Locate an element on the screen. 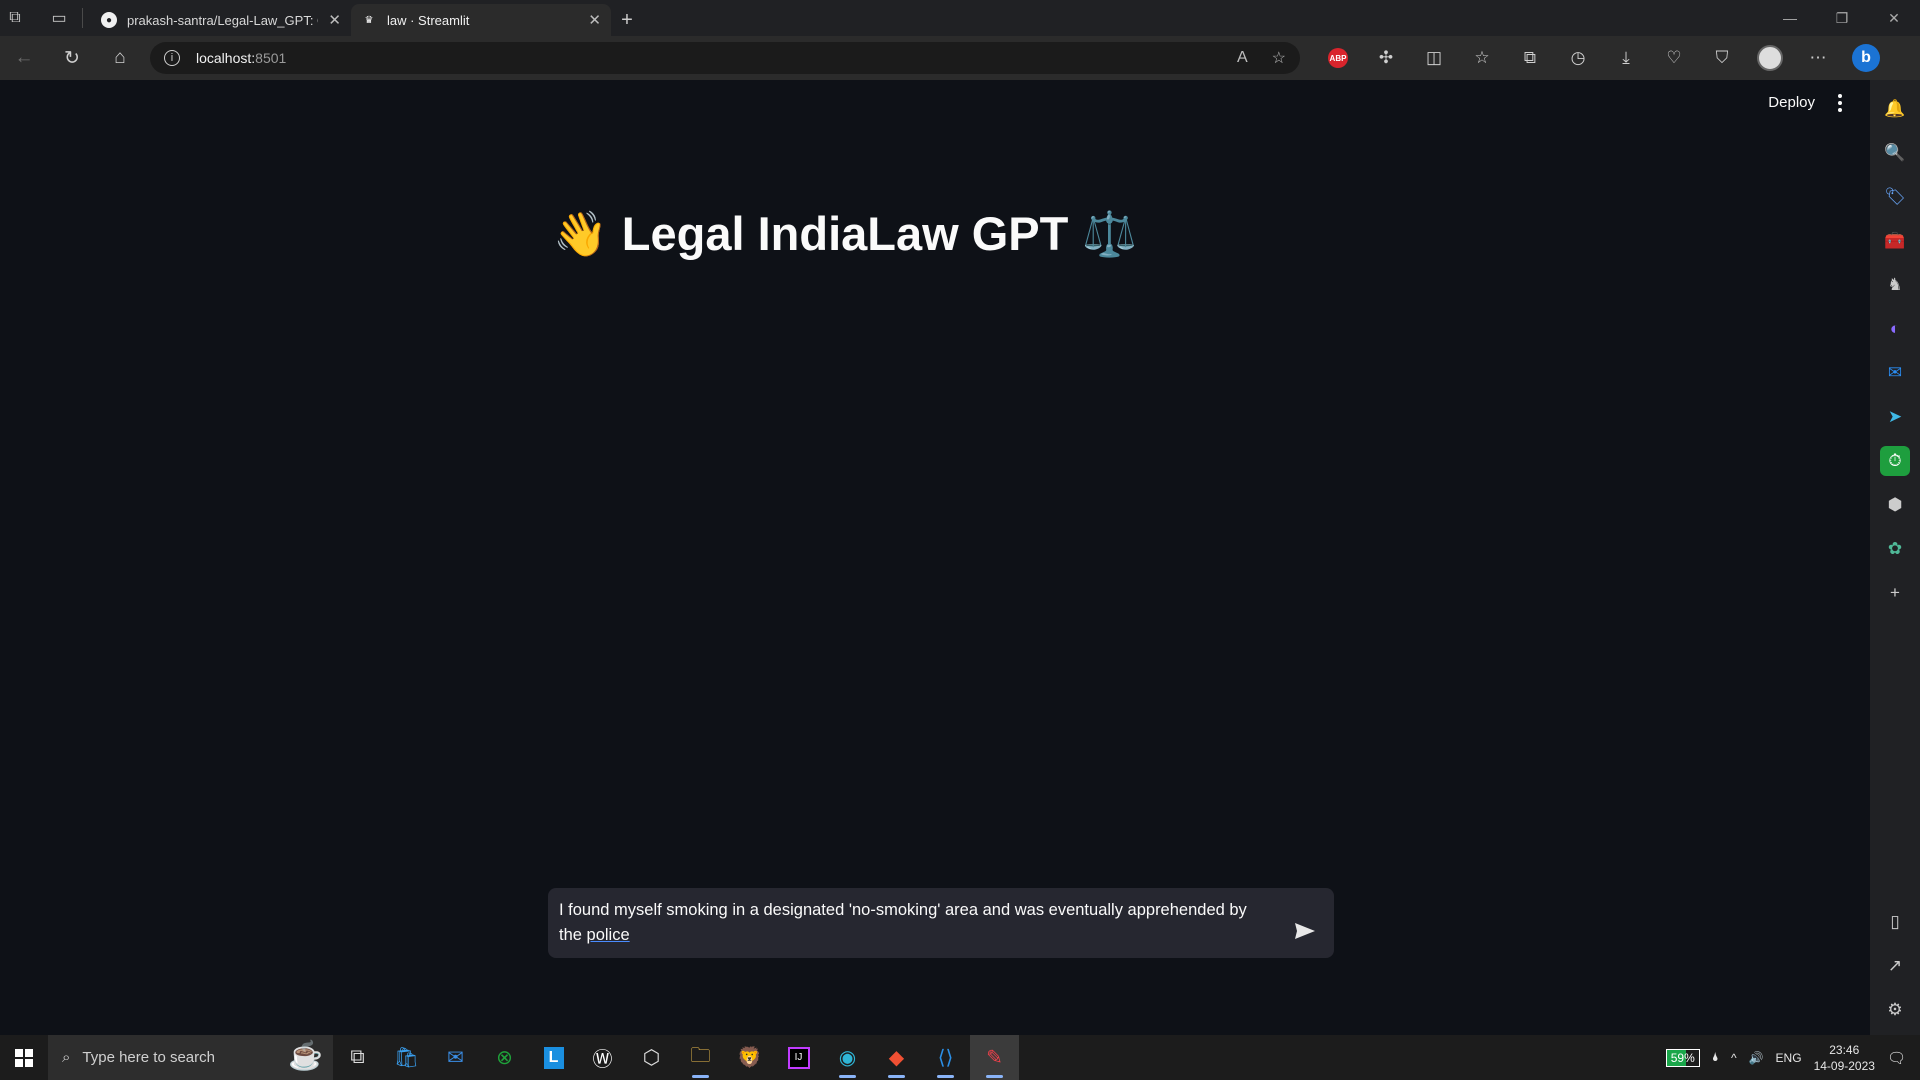  clock-time: 23:46 is located at coordinates (1844, 1049).